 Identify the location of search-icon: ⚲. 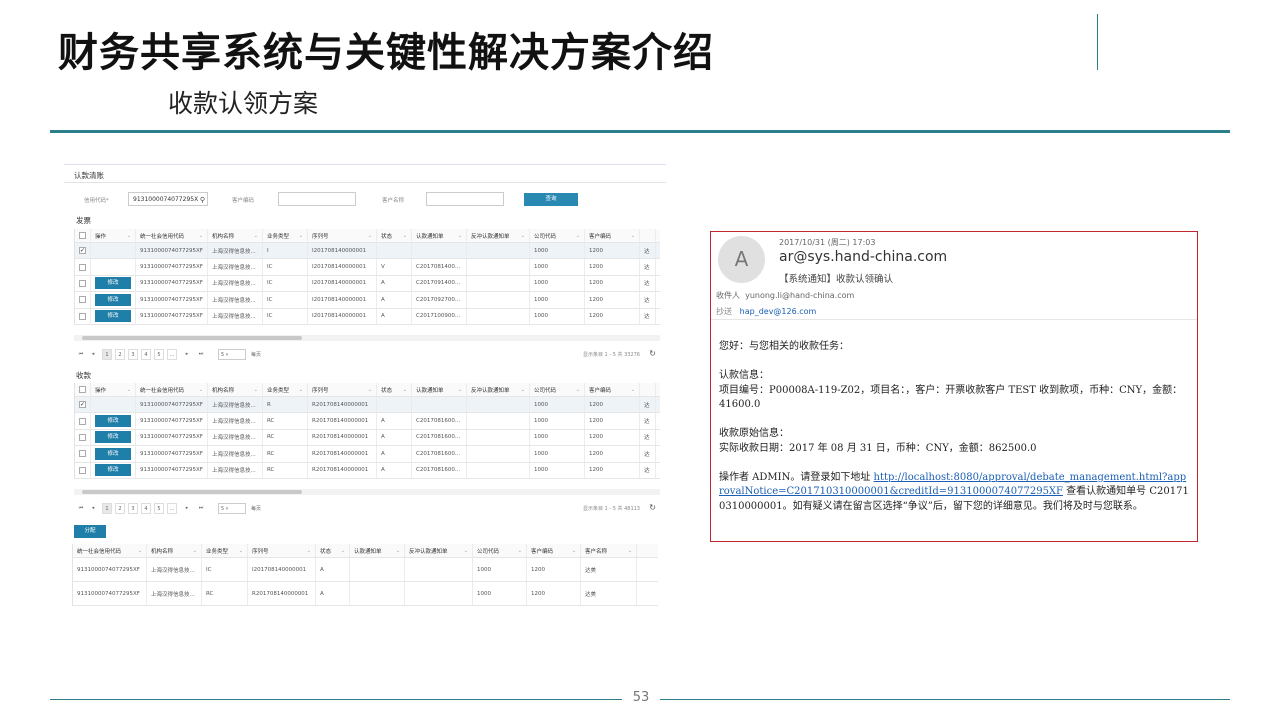
(202, 200).